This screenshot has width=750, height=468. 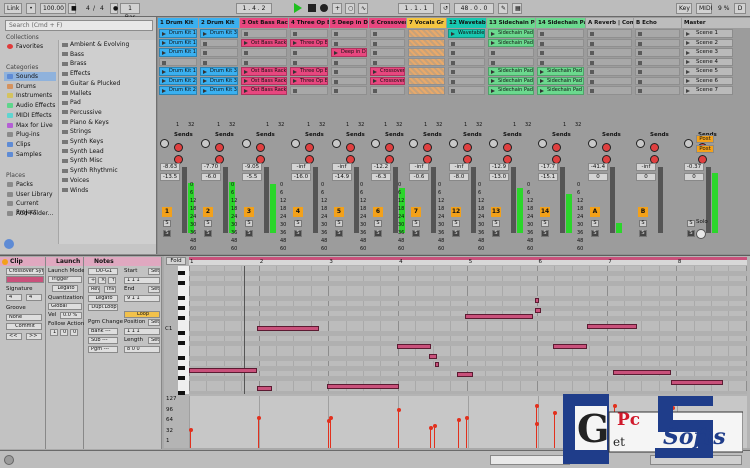 I want to click on shift-up-button: ↑, so click(x=112, y=280).